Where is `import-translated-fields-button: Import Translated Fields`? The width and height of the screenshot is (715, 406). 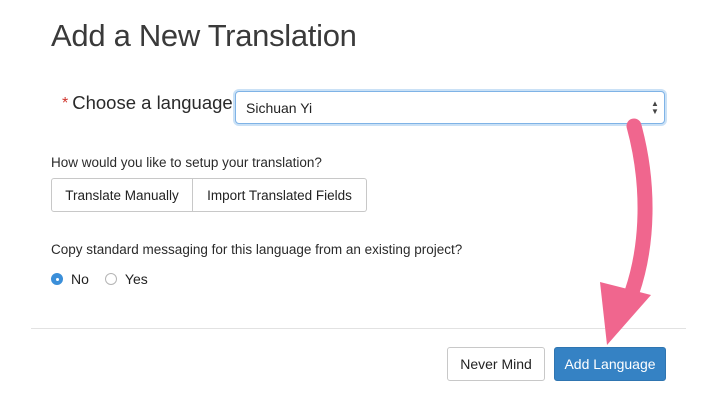
import-translated-fields-button: Import Translated Fields is located at coordinates (280, 195).